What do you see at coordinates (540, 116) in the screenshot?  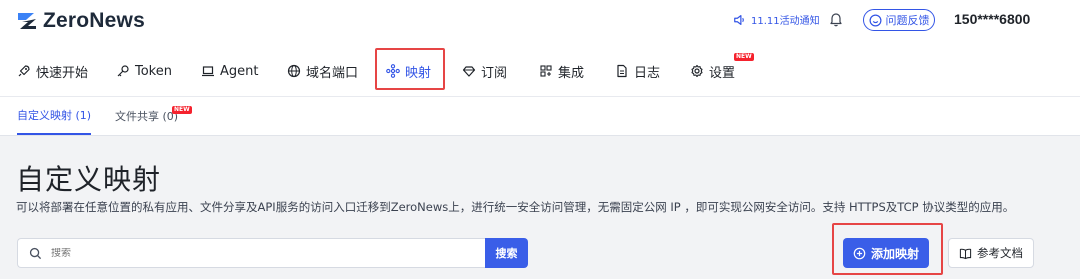 I see `sub-tabs: 自定义映射 (1) 文件共享 (0) NEW` at bounding box center [540, 116].